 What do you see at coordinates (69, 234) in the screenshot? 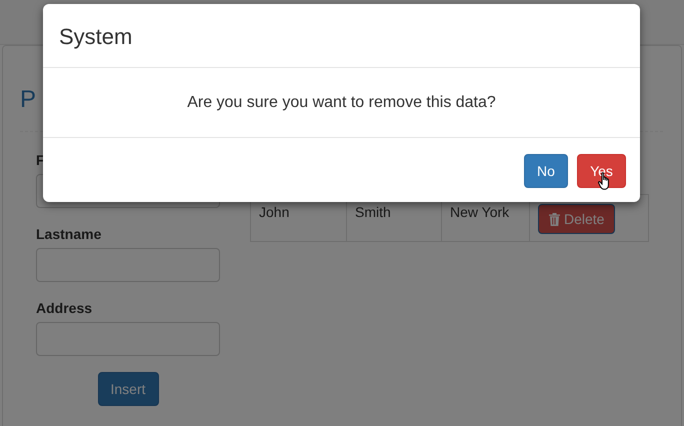
I see `field-label: Lastname` at bounding box center [69, 234].